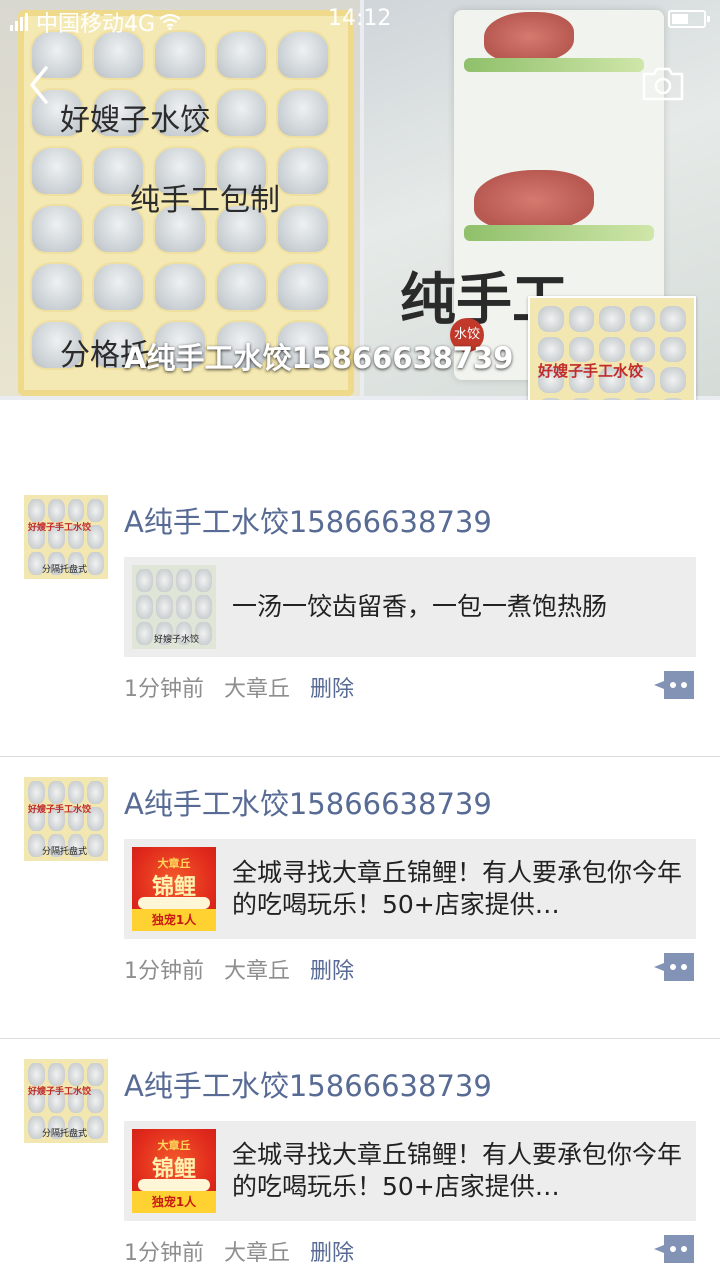 This screenshot has width=720, height=1280. I want to click on profile-avatar: 好嫂子手工水饺 分隔托盘式, so click(612, 348).